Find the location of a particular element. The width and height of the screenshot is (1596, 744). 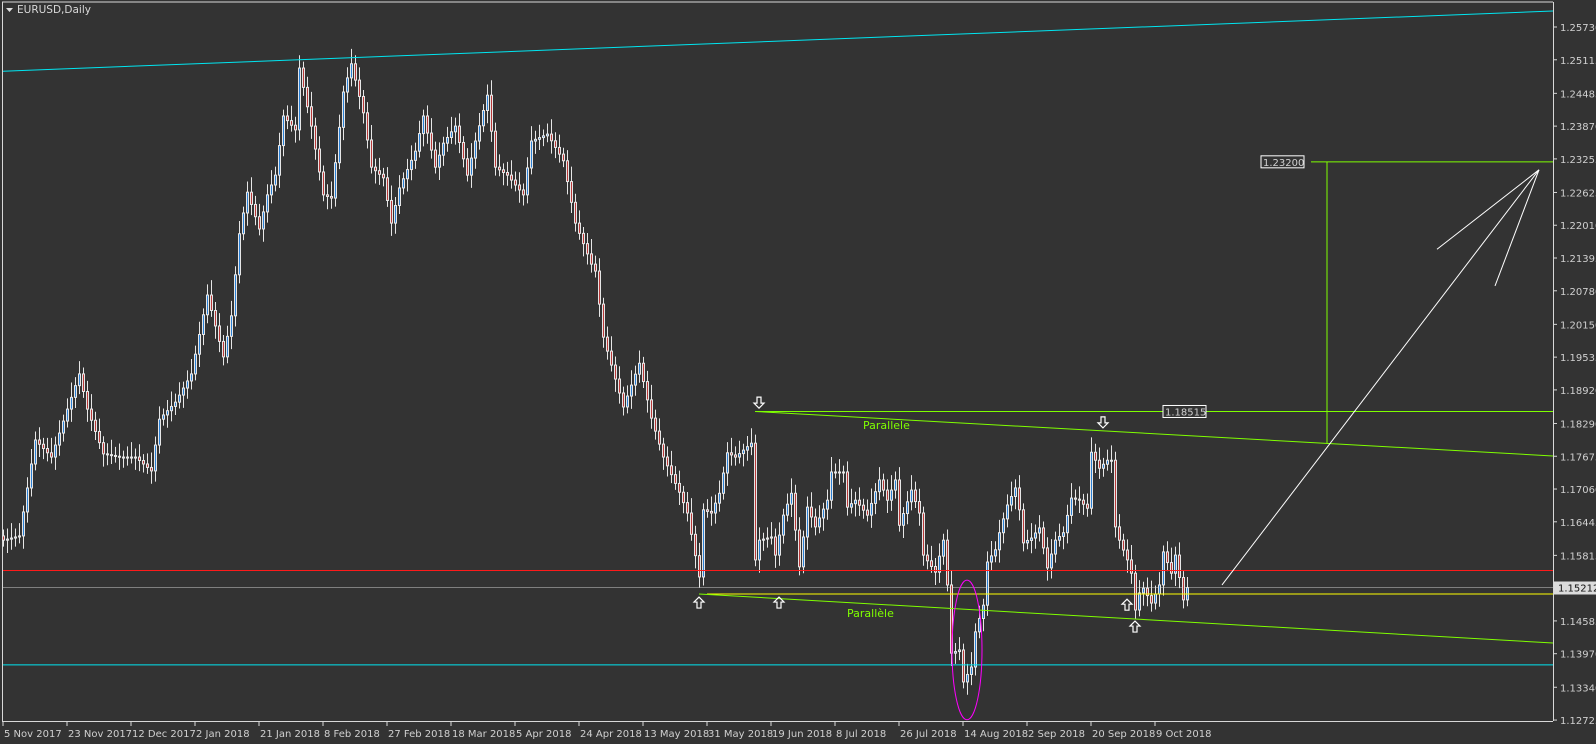

price-tick-label: 1.24485 is located at coordinates (1578, 94).